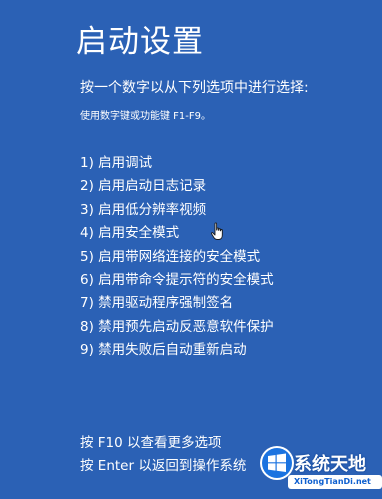 This screenshot has width=382, height=499. What do you see at coordinates (163, 466) in the screenshot?
I see `return-to-os-hint: 按 Enter 以返回到操作系统` at bounding box center [163, 466].